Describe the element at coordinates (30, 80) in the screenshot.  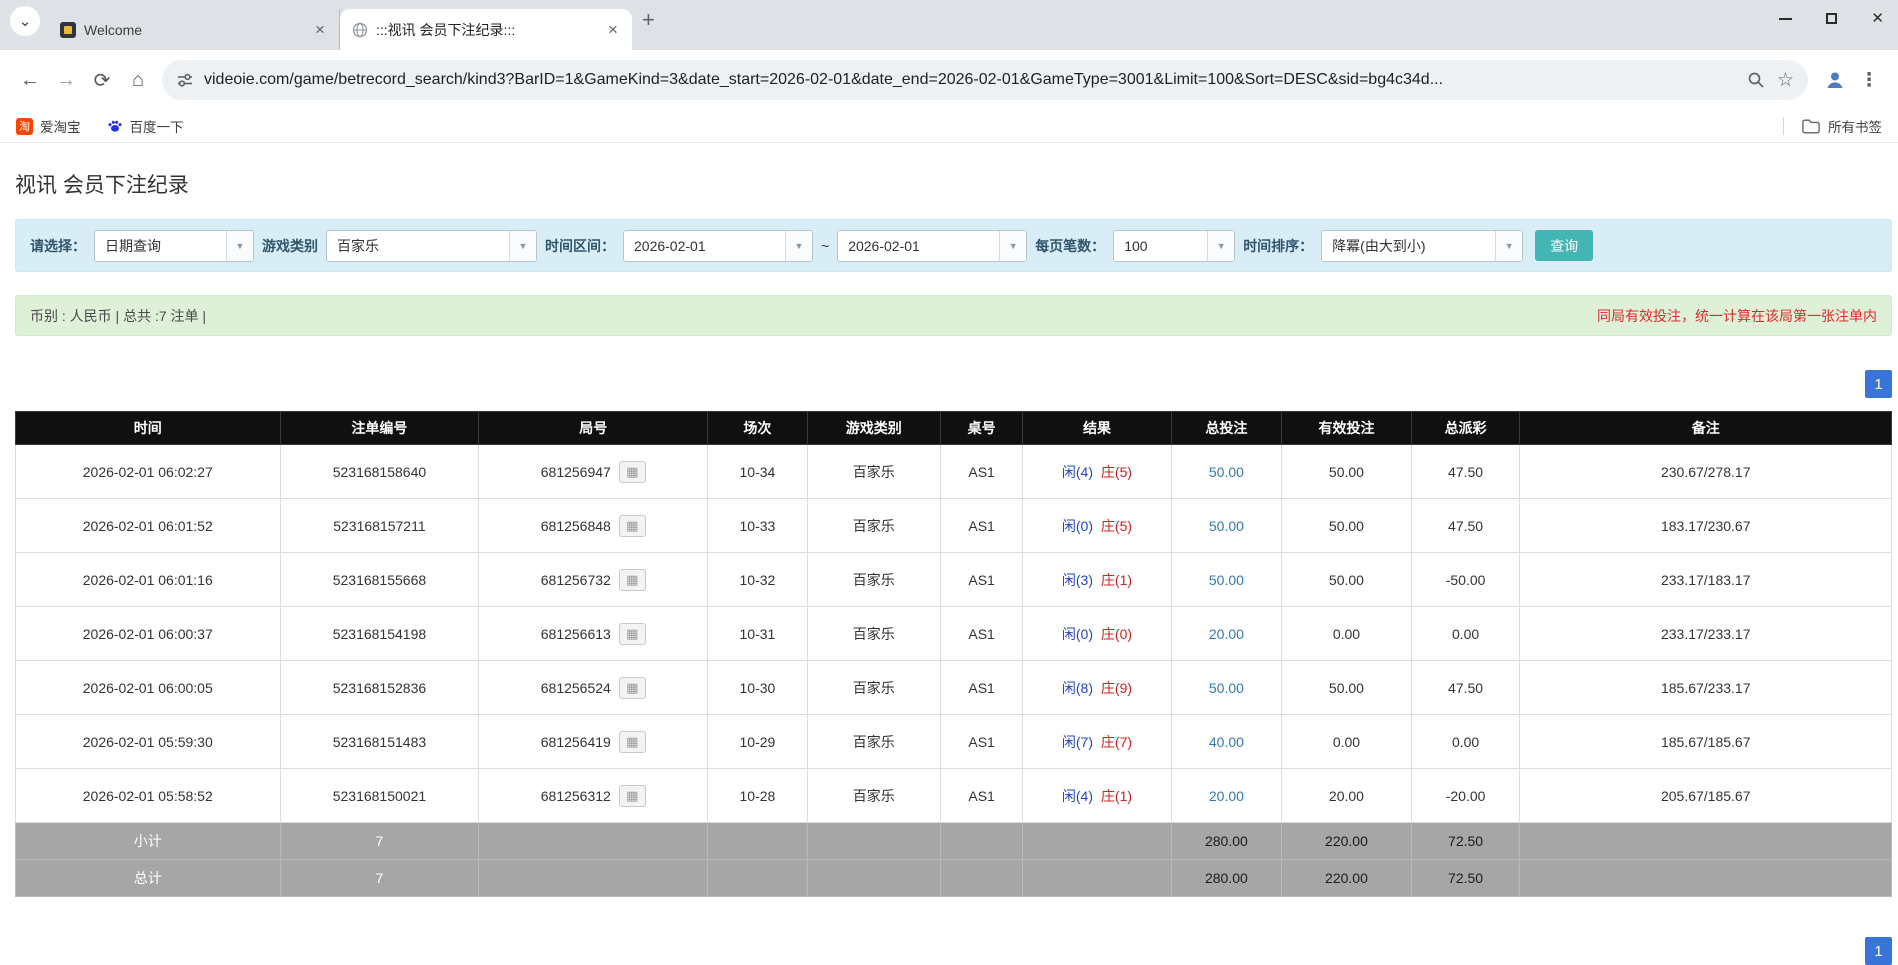
I see `back-icon: ←` at that location.